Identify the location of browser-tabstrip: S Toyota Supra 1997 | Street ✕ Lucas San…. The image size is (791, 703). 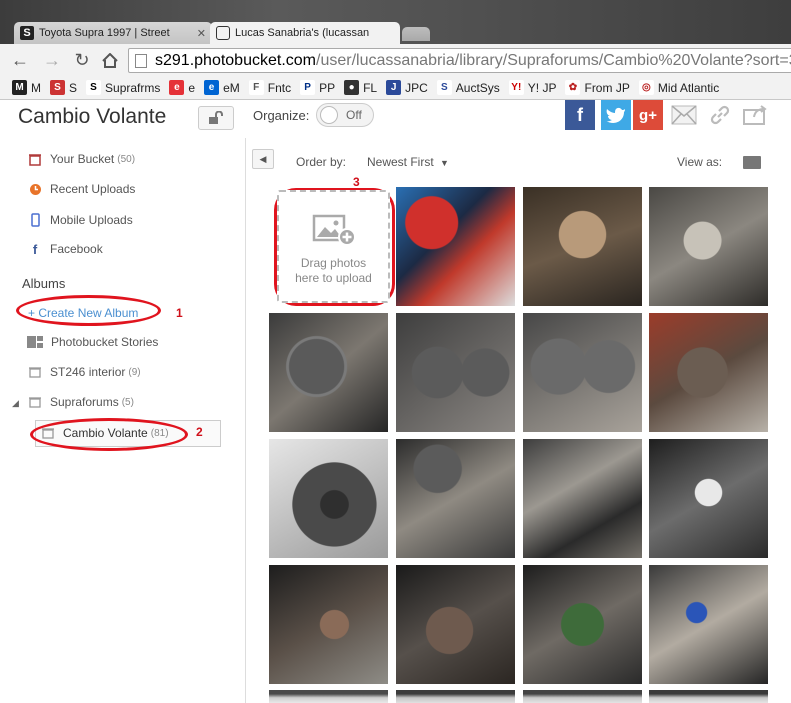
(395, 22).